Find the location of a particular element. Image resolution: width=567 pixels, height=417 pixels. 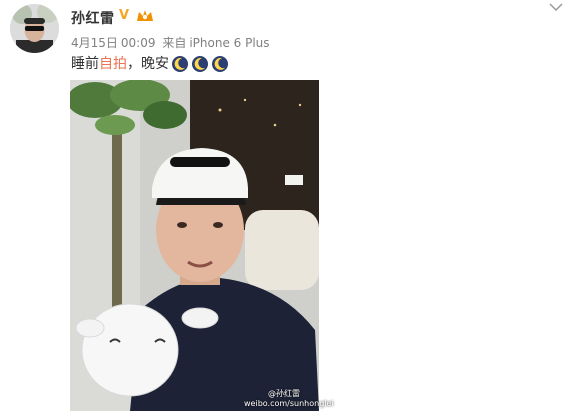

chevron-down-icon is located at coordinates (556, 7).